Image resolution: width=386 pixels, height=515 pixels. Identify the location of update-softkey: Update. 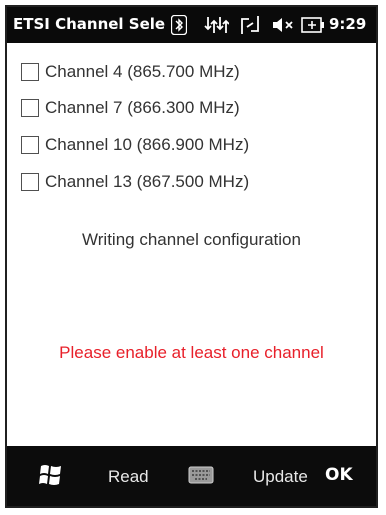
(280, 477).